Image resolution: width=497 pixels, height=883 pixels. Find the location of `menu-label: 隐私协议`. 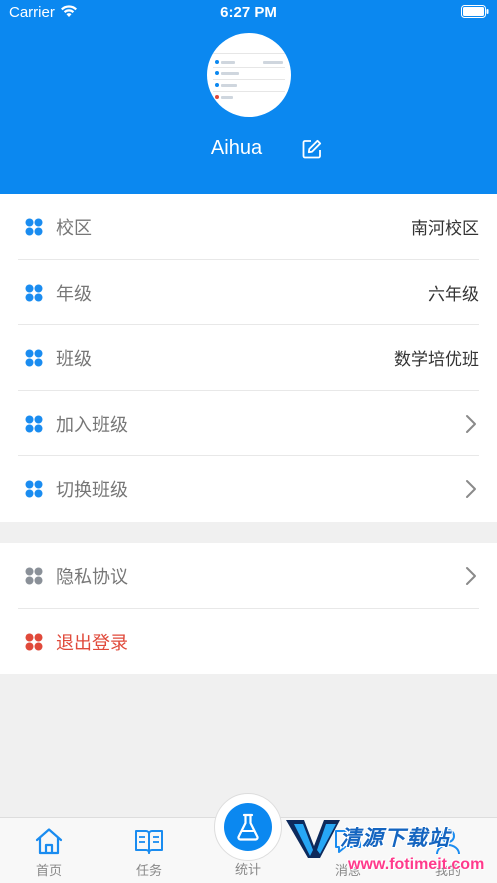

menu-label: 隐私协议 is located at coordinates (92, 577).